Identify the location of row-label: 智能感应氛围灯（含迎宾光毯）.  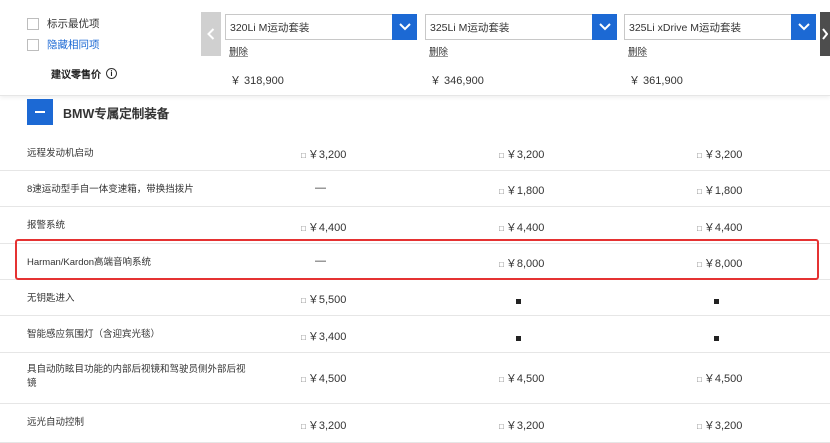
(94, 334).